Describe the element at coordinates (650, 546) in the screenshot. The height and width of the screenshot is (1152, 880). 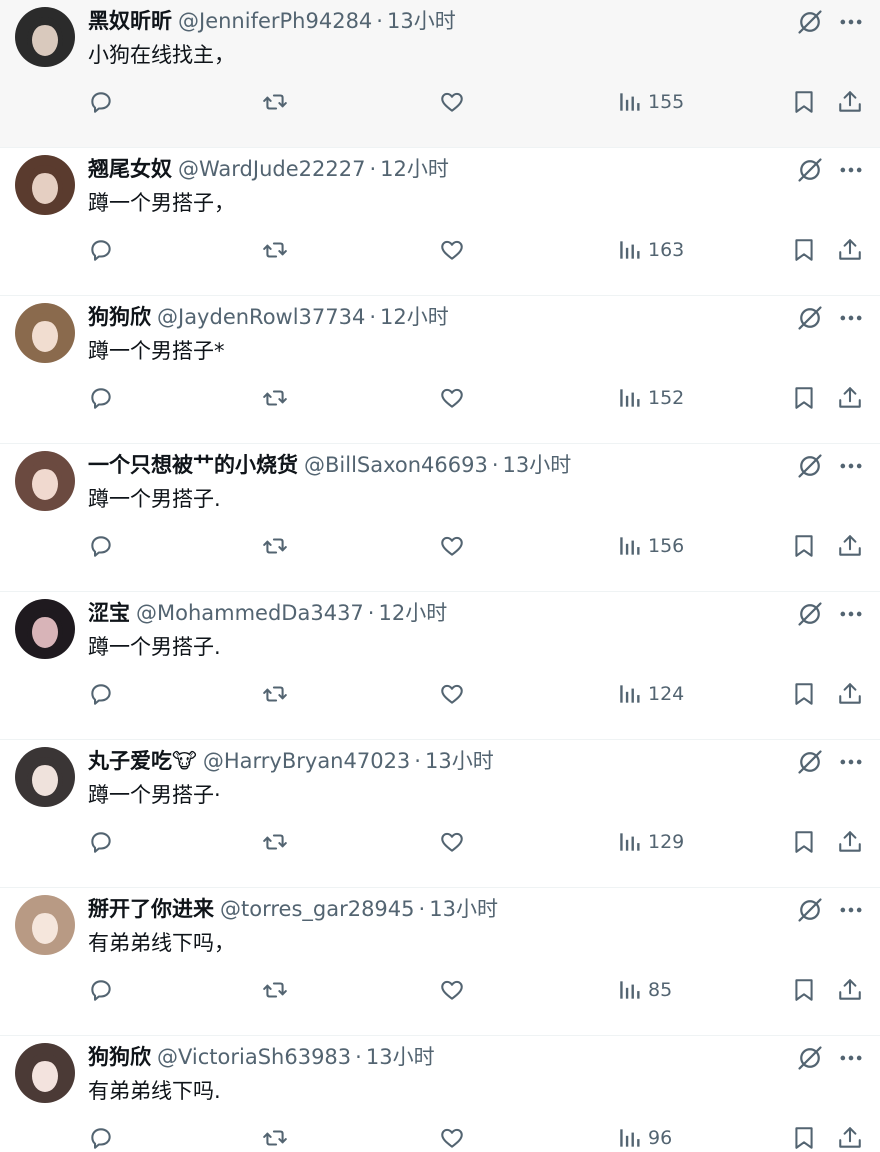
I see `views-button: 156` at that location.